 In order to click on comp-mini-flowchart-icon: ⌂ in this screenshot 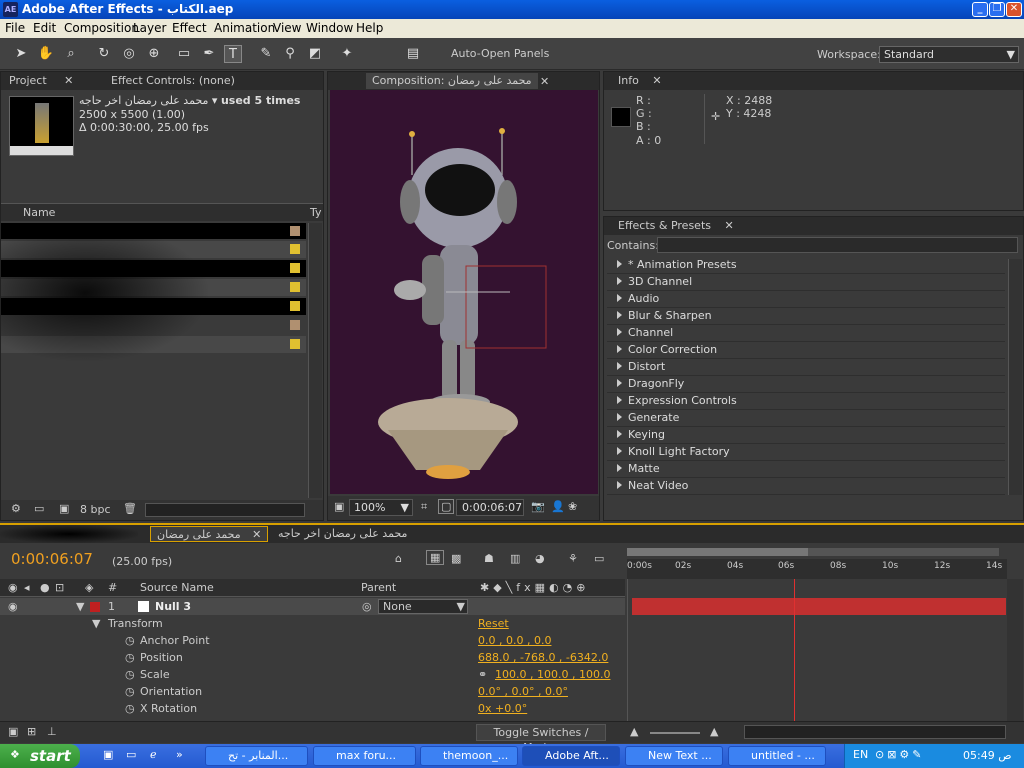, I will do `click(398, 558)`.